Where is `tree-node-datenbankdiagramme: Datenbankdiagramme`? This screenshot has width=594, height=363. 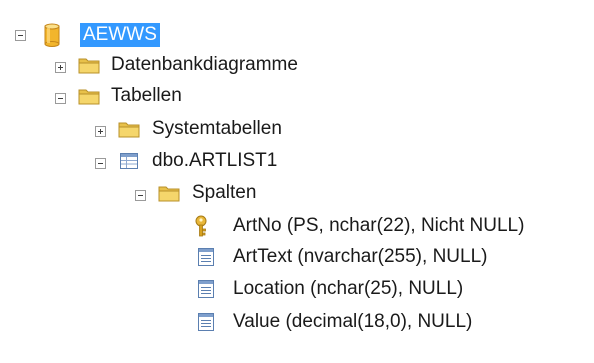 tree-node-datenbankdiagramme: Datenbankdiagramme is located at coordinates (297, 66).